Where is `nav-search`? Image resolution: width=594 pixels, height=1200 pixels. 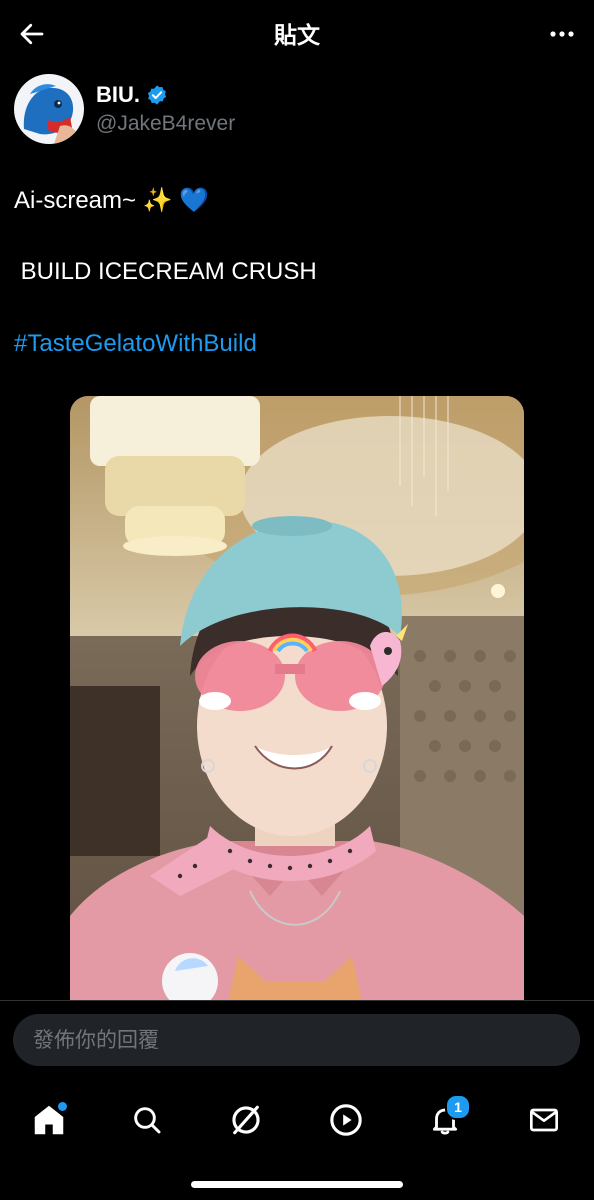
nav-search is located at coordinates (147, 1120).